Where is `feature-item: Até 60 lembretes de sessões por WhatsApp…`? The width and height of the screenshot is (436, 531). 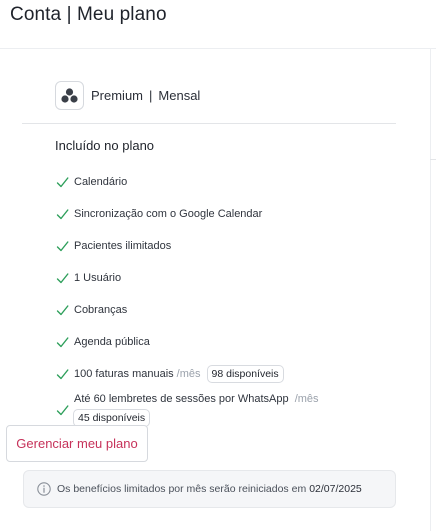
feature-item: Até 60 lembretes de sessões por WhatsApp… is located at coordinates (221, 410).